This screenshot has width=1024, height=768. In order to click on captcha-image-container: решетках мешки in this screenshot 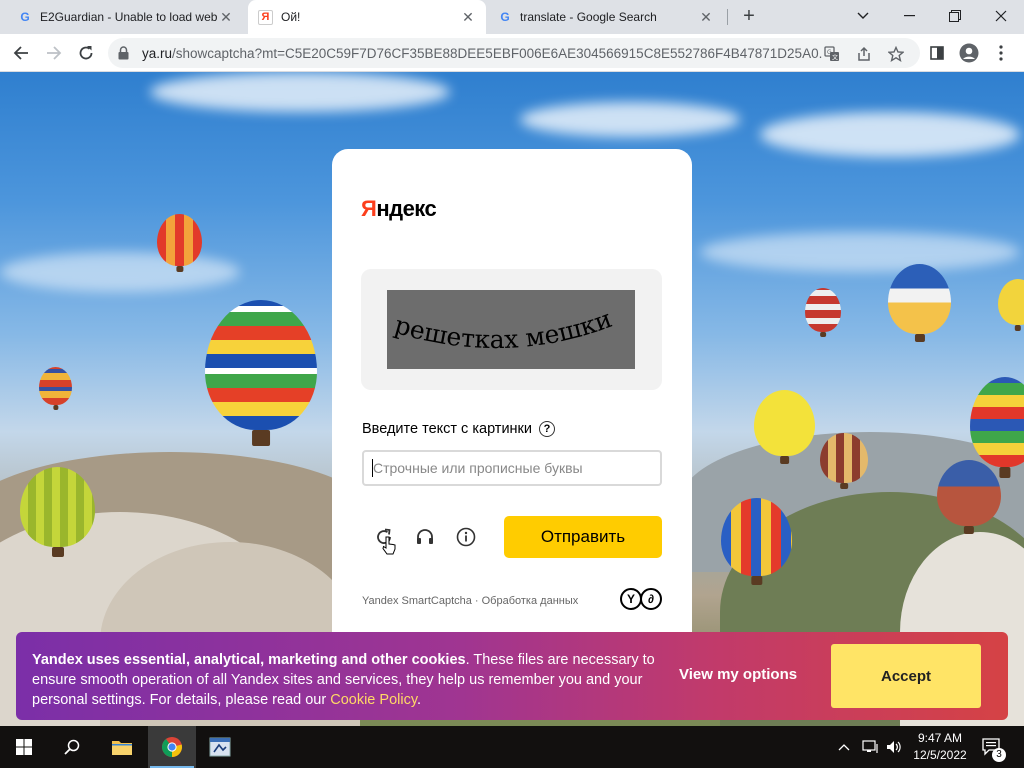, I will do `click(511, 329)`.